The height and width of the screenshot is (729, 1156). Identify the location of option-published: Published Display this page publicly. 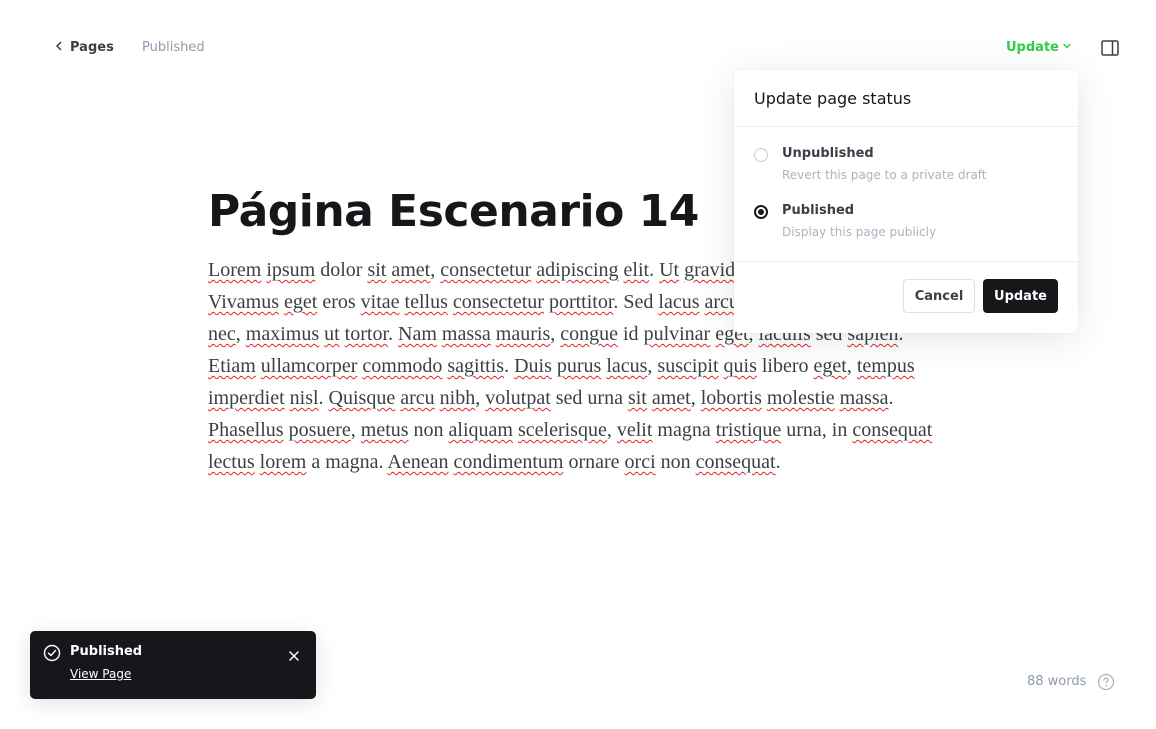
(906, 230).